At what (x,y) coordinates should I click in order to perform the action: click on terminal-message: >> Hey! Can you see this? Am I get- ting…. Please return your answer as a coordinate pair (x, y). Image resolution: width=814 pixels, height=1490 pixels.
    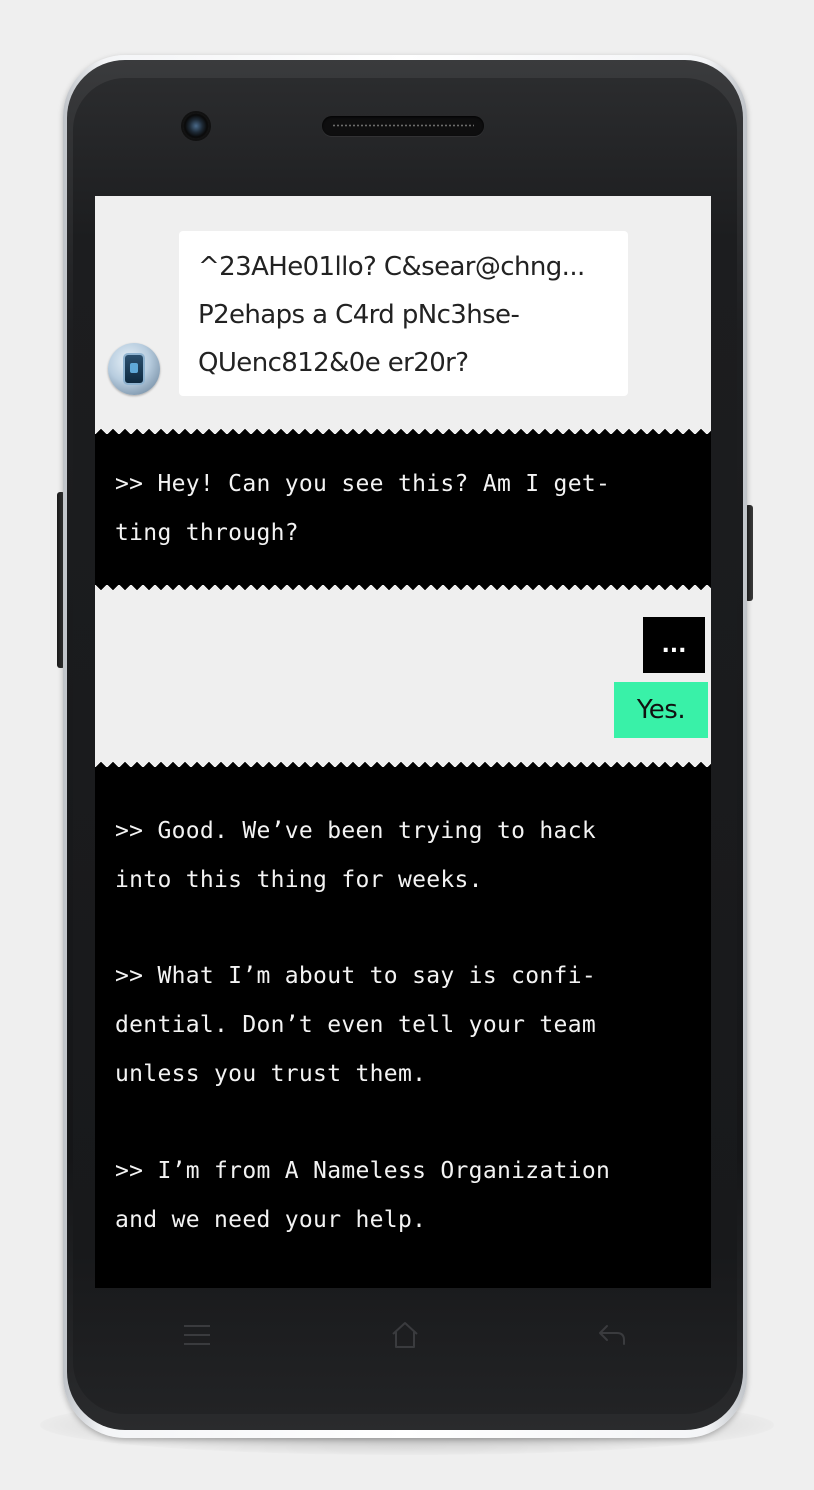
    Looking at the image, I should click on (363, 508).